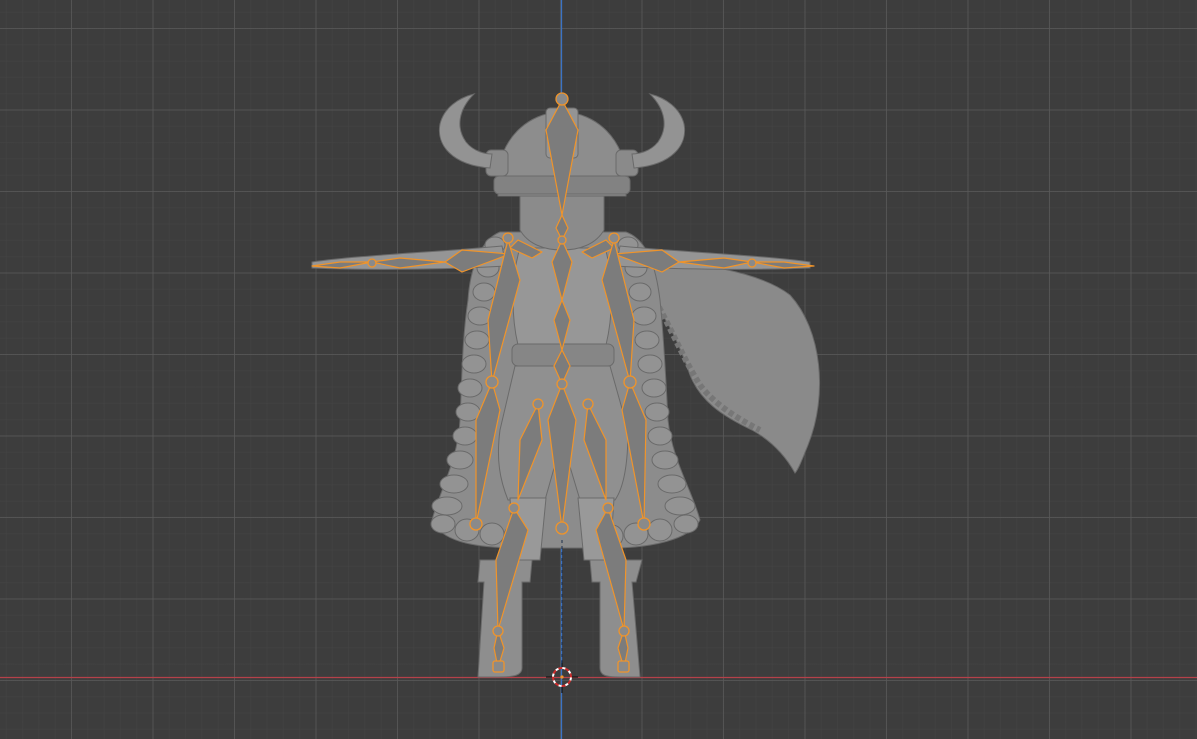 This screenshot has width=1197, height=739. Describe the element at coordinates (562, 677) in the screenshot. I see `3d-cursor-icon` at that location.